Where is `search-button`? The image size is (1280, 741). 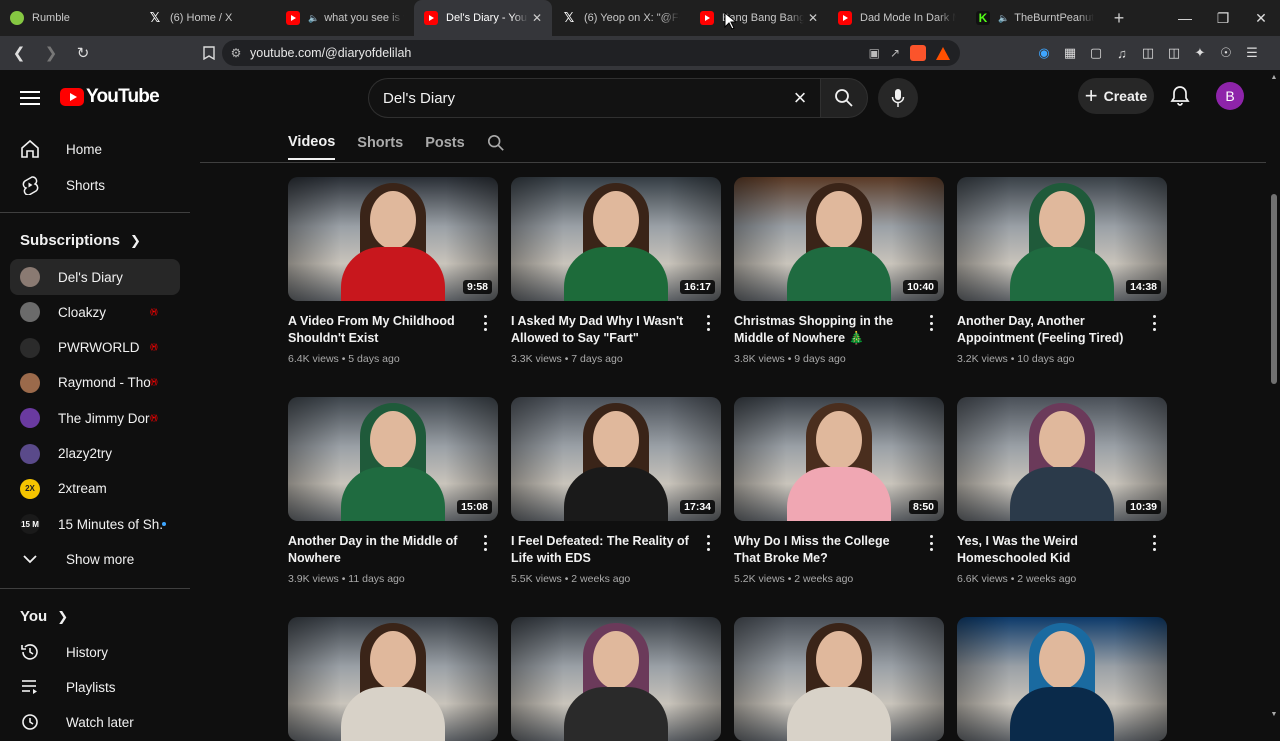
search-button is located at coordinates (844, 98).